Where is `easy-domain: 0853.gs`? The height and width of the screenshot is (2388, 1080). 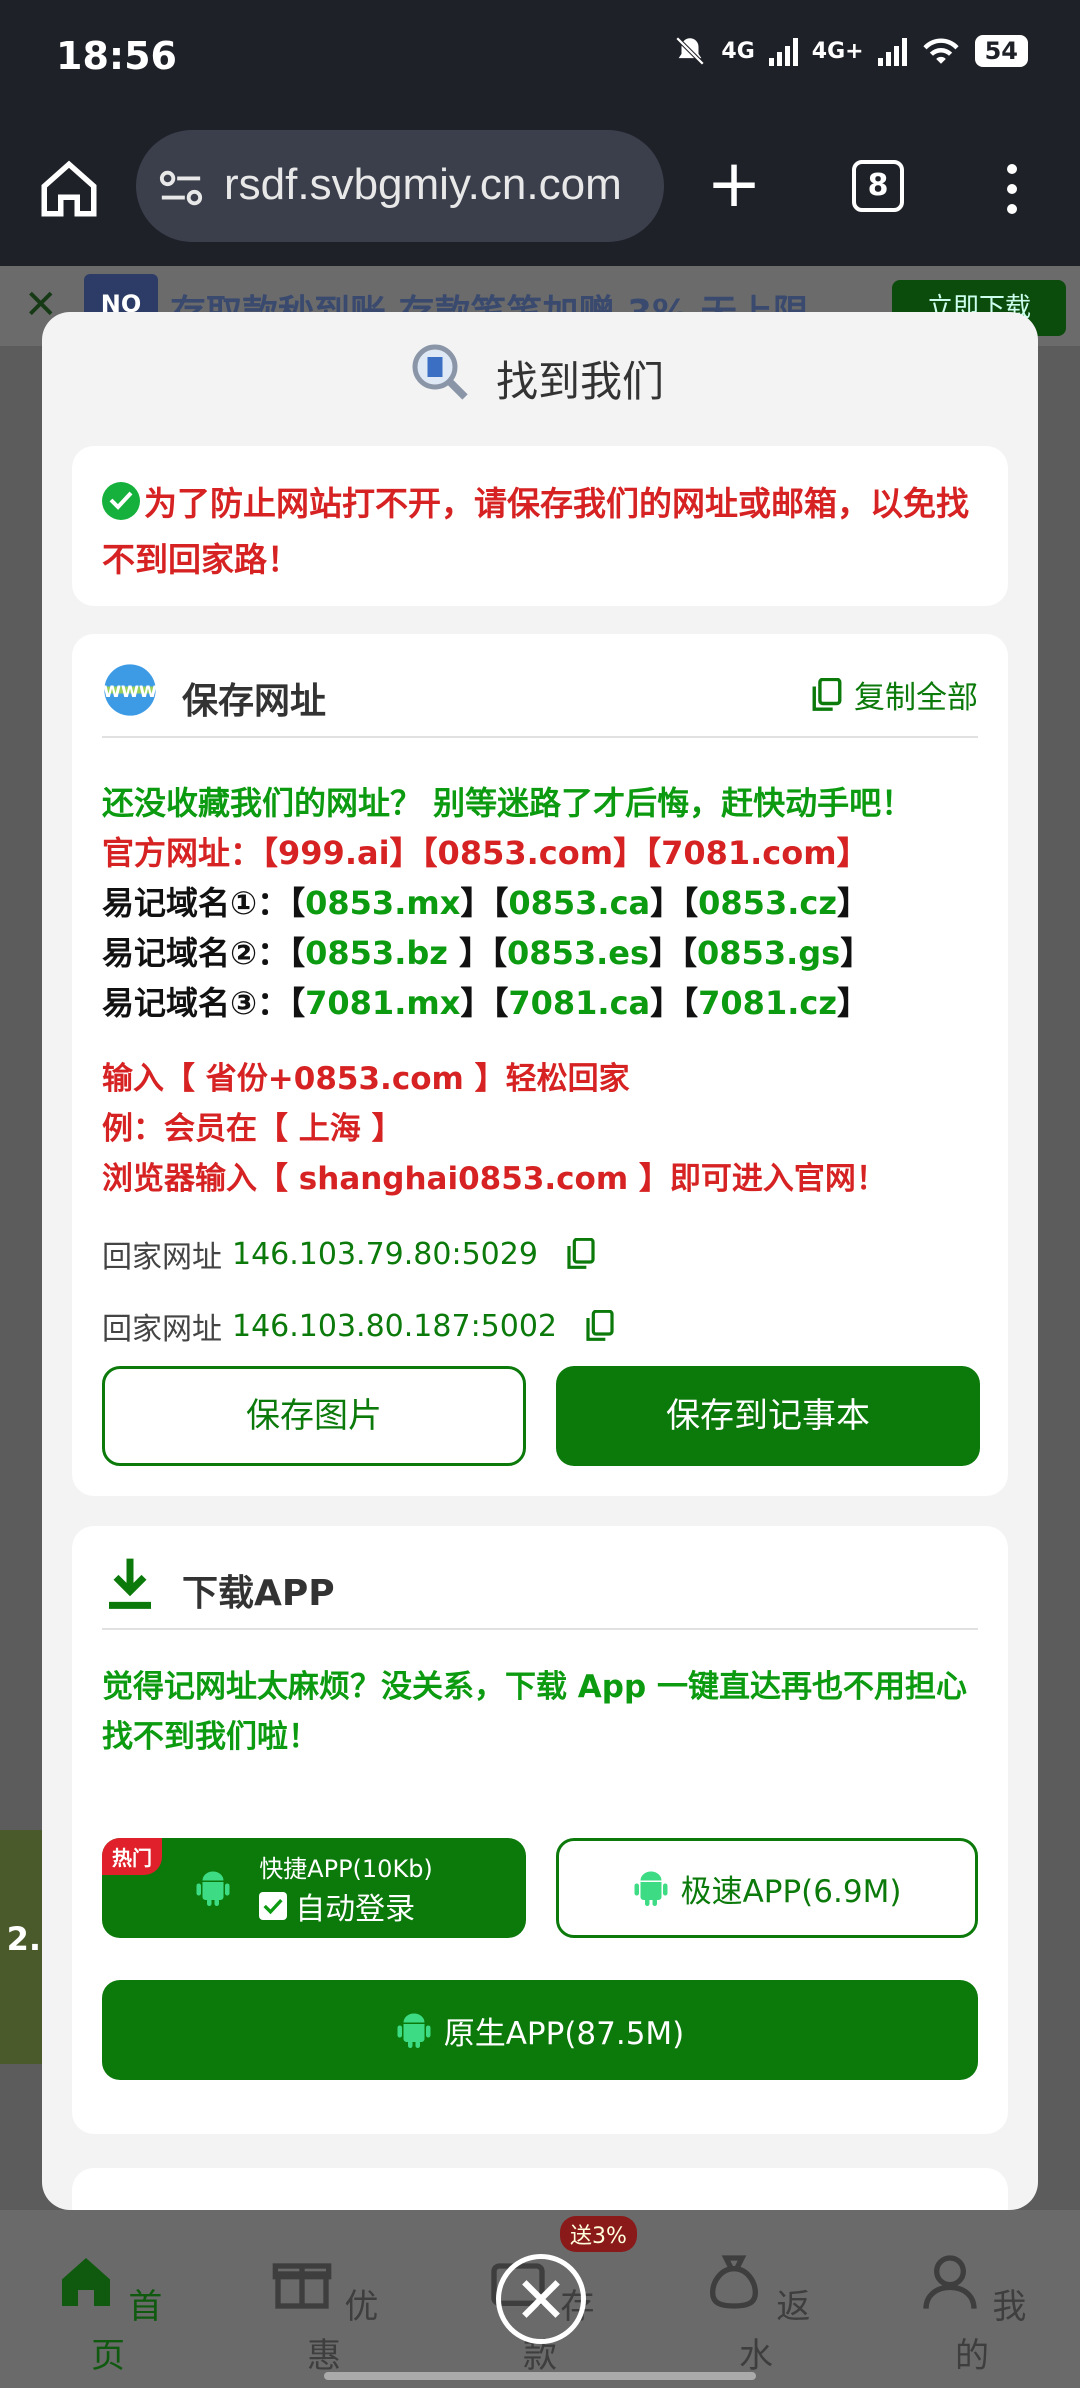
easy-domain: 0853.gs is located at coordinates (768, 953).